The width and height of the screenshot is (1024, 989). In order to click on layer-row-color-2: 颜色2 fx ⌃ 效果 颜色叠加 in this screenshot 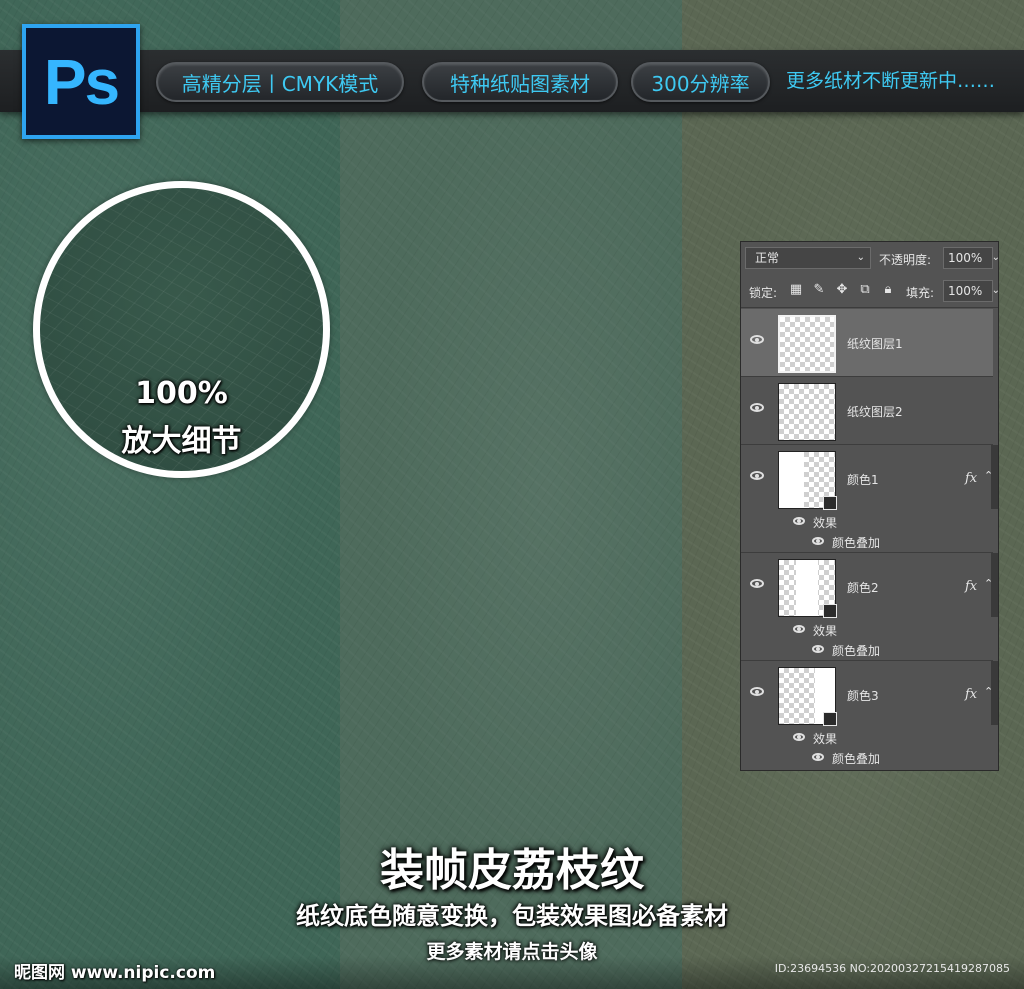, I will do `click(867, 607)`.